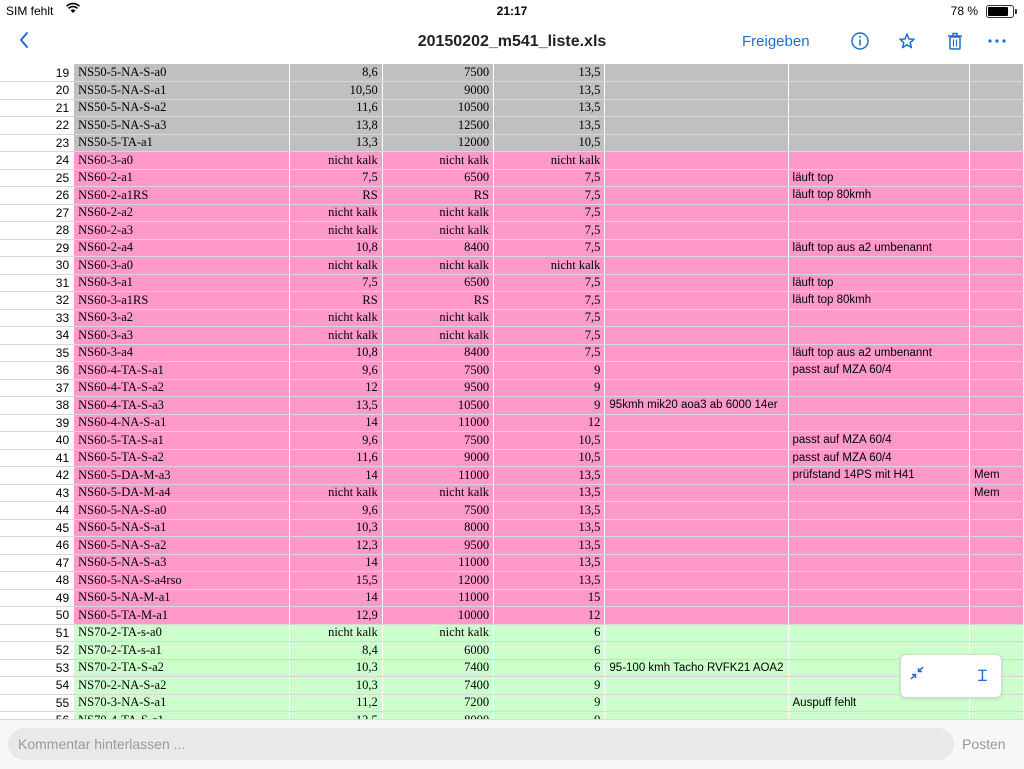 This screenshot has height=769, width=1024. What do you see at coordinates (879, 475) in the screenshot?
I see `table-cell: prüfstand 14PS mit H41` at bounding box center [879, 475].